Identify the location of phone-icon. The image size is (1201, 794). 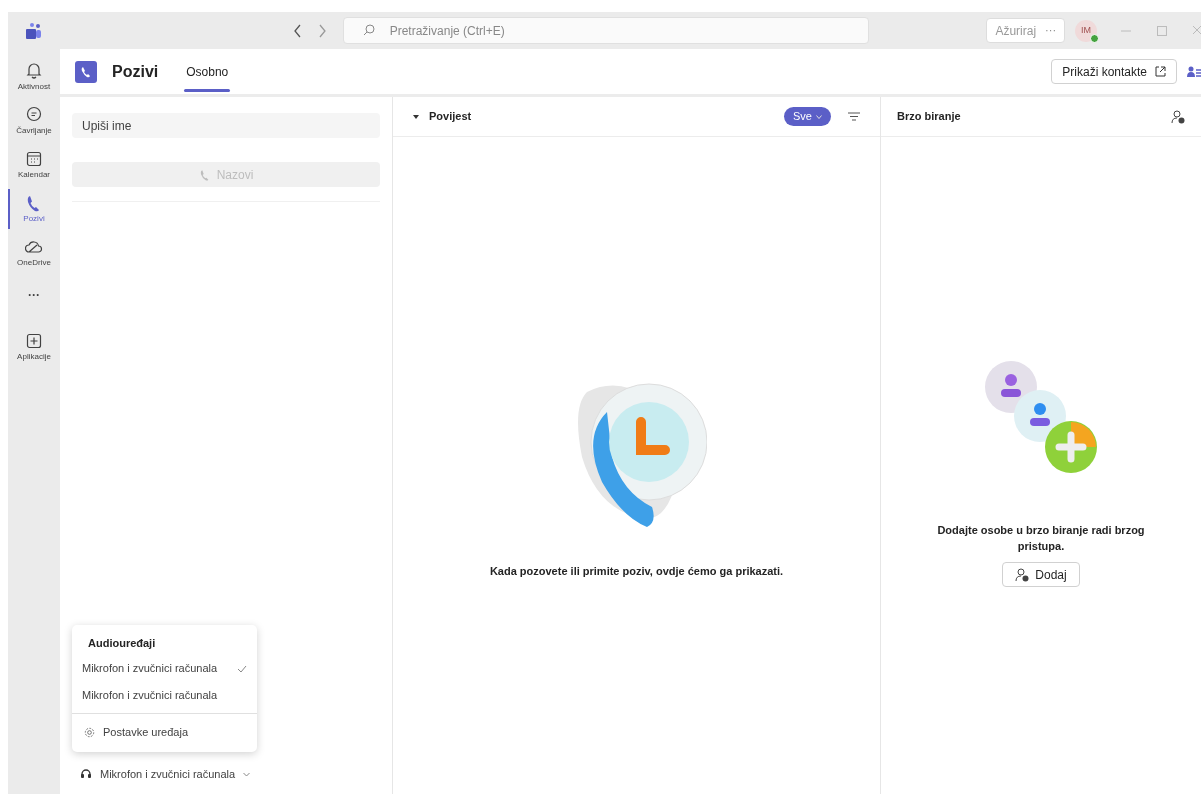
(204, 174).